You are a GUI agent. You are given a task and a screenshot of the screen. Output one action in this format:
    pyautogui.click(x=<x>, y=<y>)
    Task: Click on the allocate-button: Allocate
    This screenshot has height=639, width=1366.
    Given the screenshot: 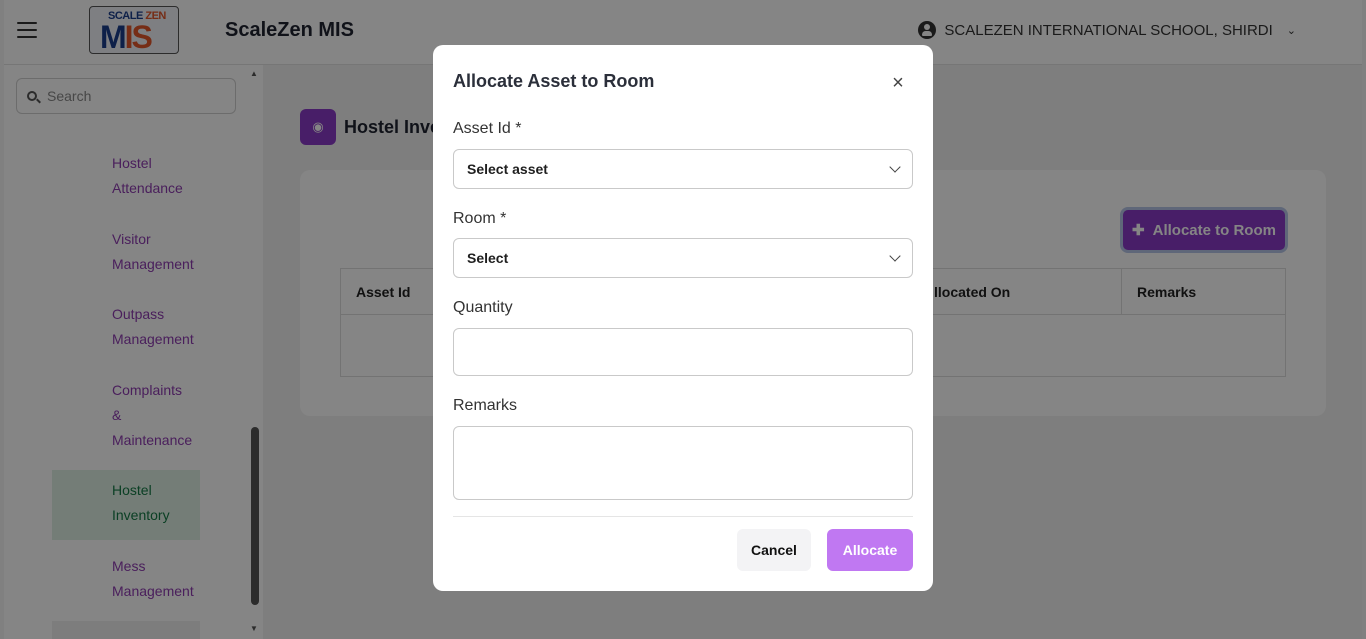 What is the action you would take?
    pyautogui.click(x=870, y=550)
    